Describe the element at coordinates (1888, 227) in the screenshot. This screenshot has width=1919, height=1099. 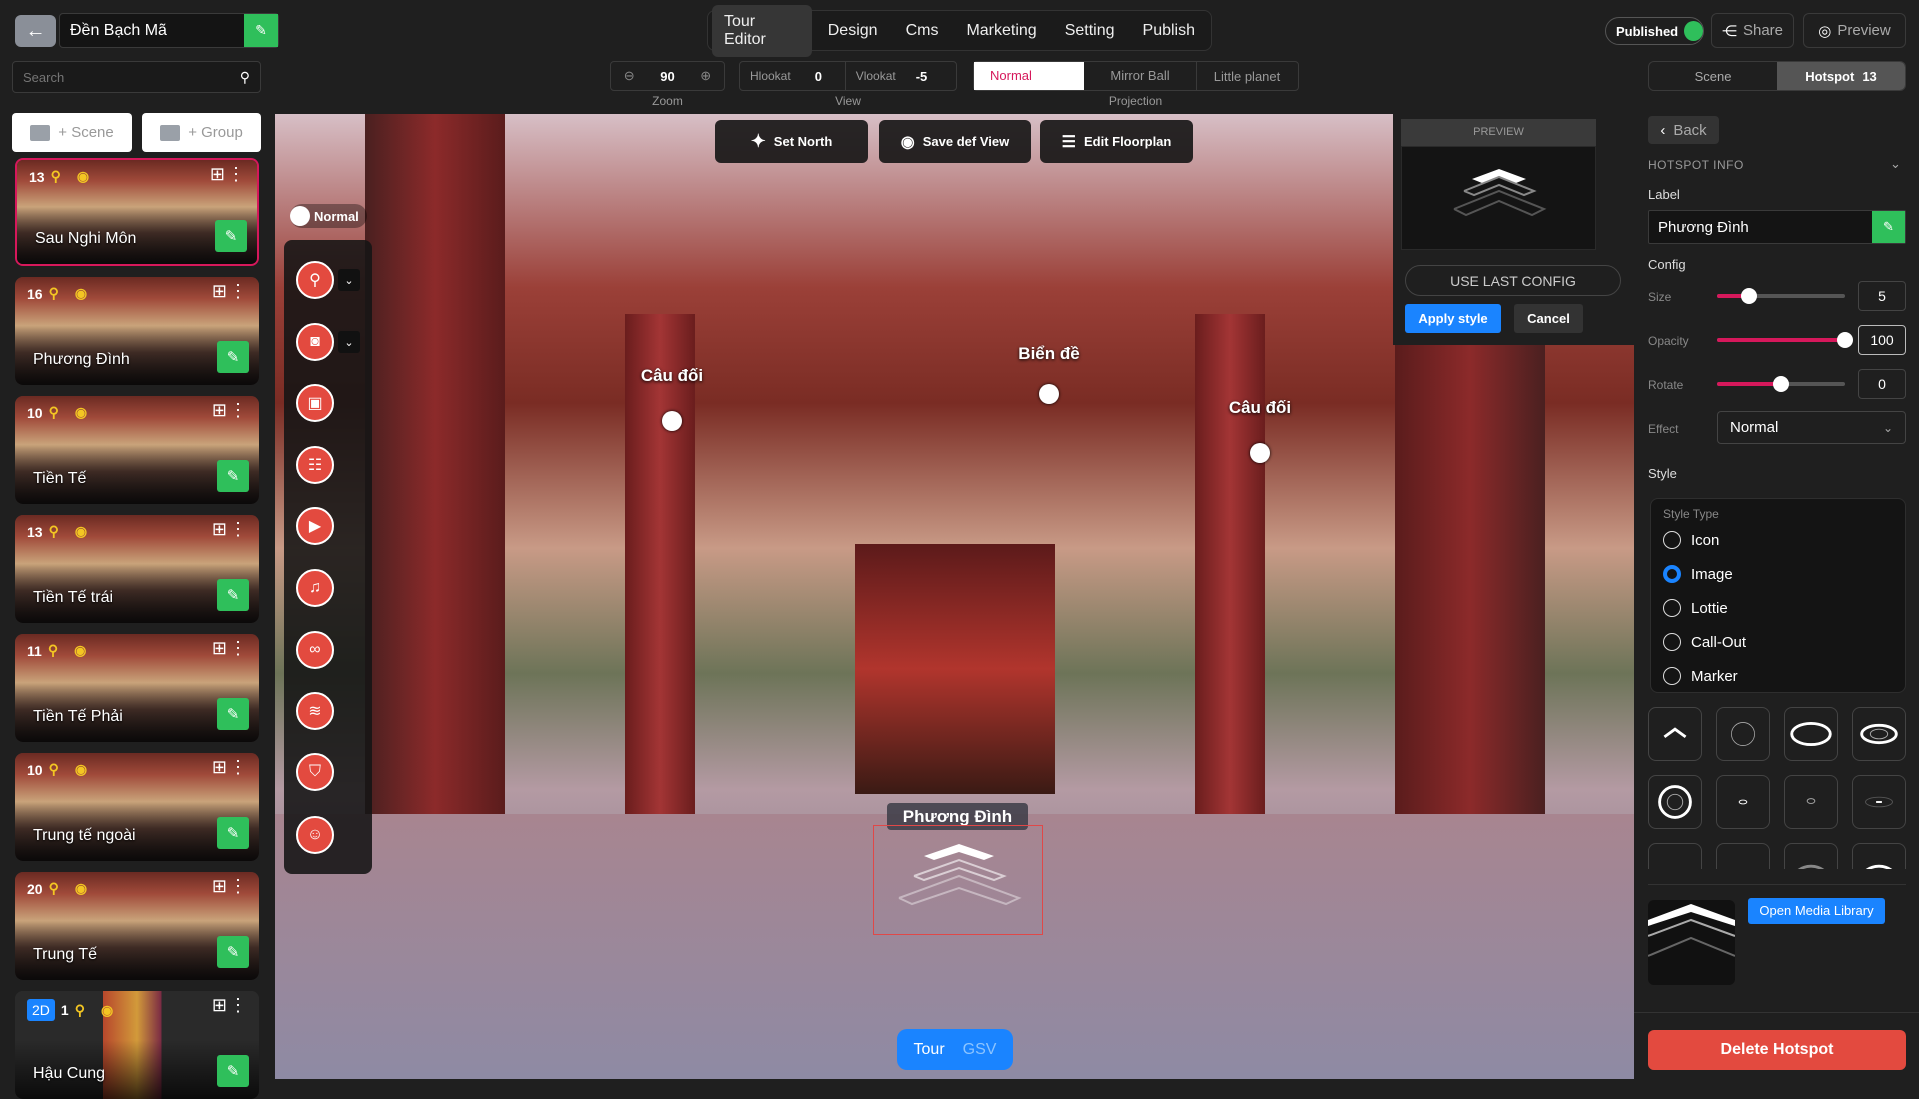
I see `edit-label-button: ✎` at that location.